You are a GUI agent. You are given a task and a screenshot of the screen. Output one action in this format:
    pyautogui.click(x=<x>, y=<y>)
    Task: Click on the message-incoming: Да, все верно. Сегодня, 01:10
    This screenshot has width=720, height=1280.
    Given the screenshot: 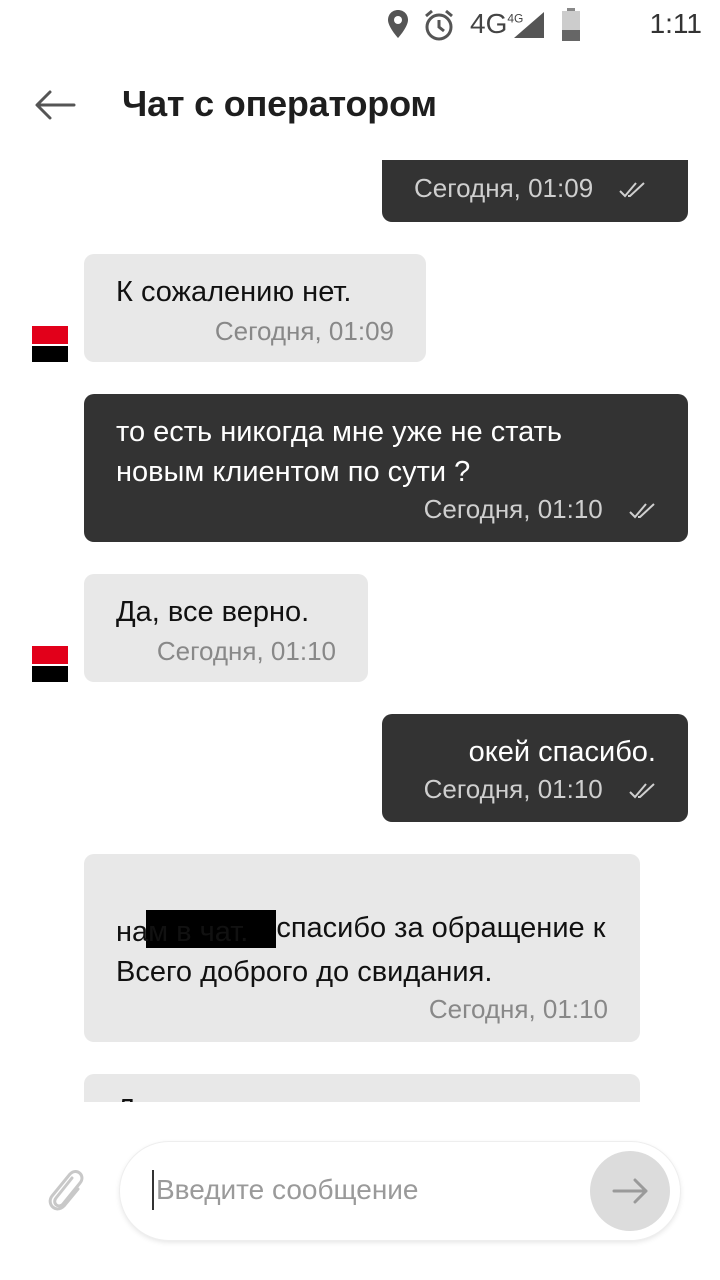 What is the action you would take?
    pyautogui.click(x=226, y=628)
    